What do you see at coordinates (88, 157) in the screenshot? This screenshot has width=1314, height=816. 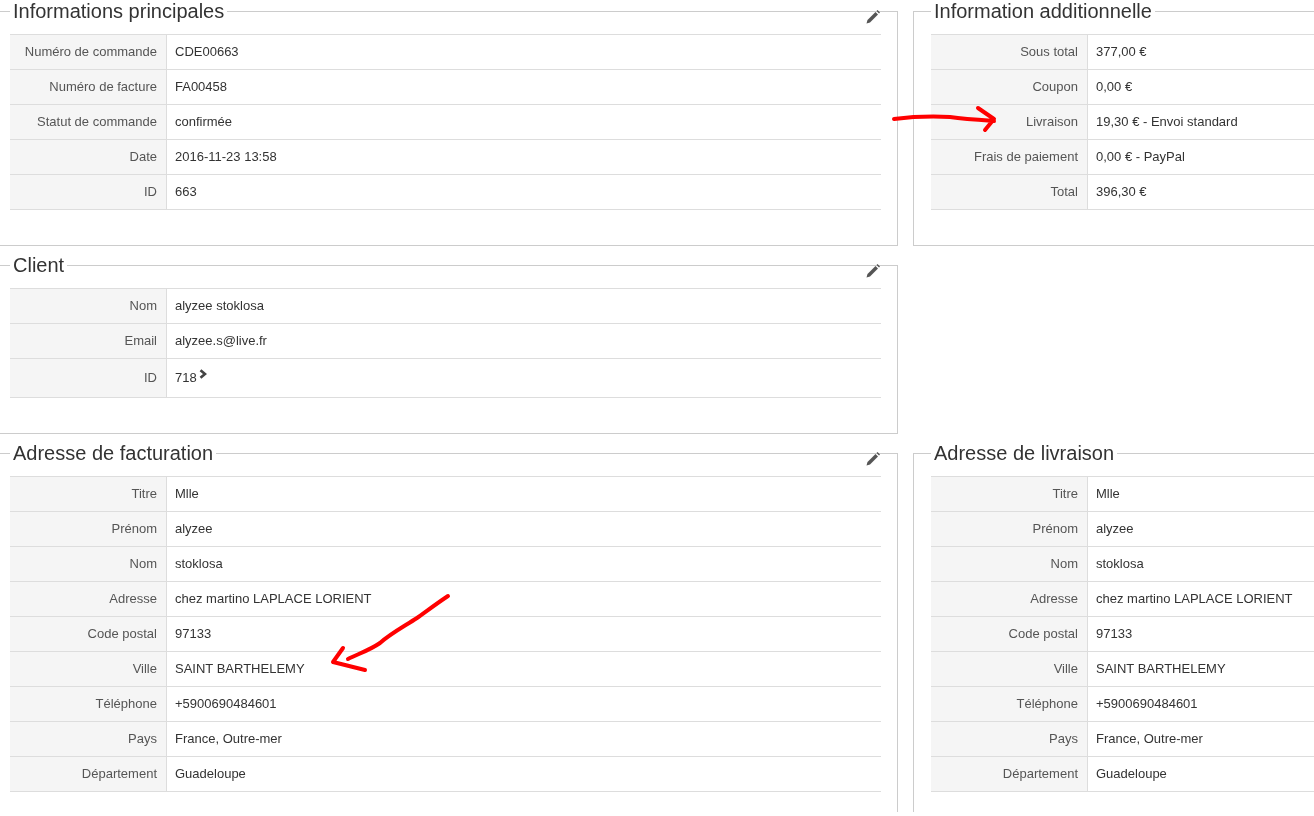 I see `field-label: Date` at bounding box center [88, 157].